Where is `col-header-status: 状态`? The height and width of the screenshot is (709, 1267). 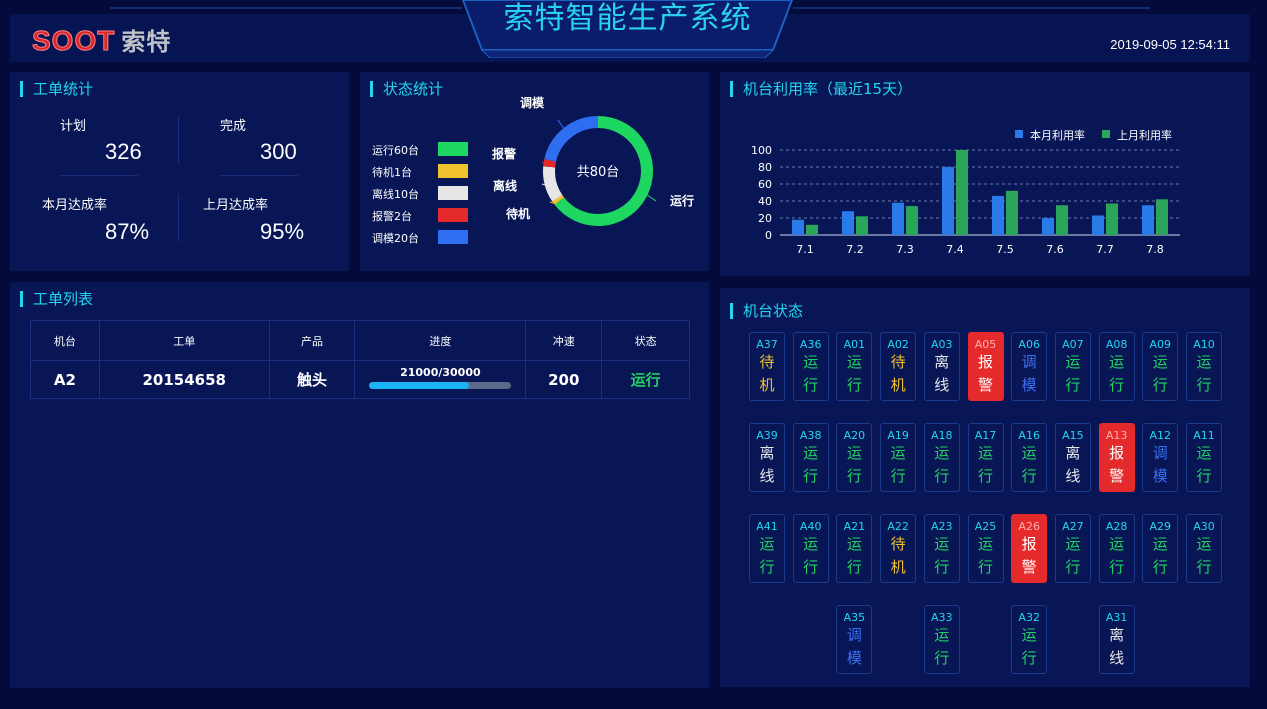
col-header-status: 状态 is located at coordinates (645, 340).